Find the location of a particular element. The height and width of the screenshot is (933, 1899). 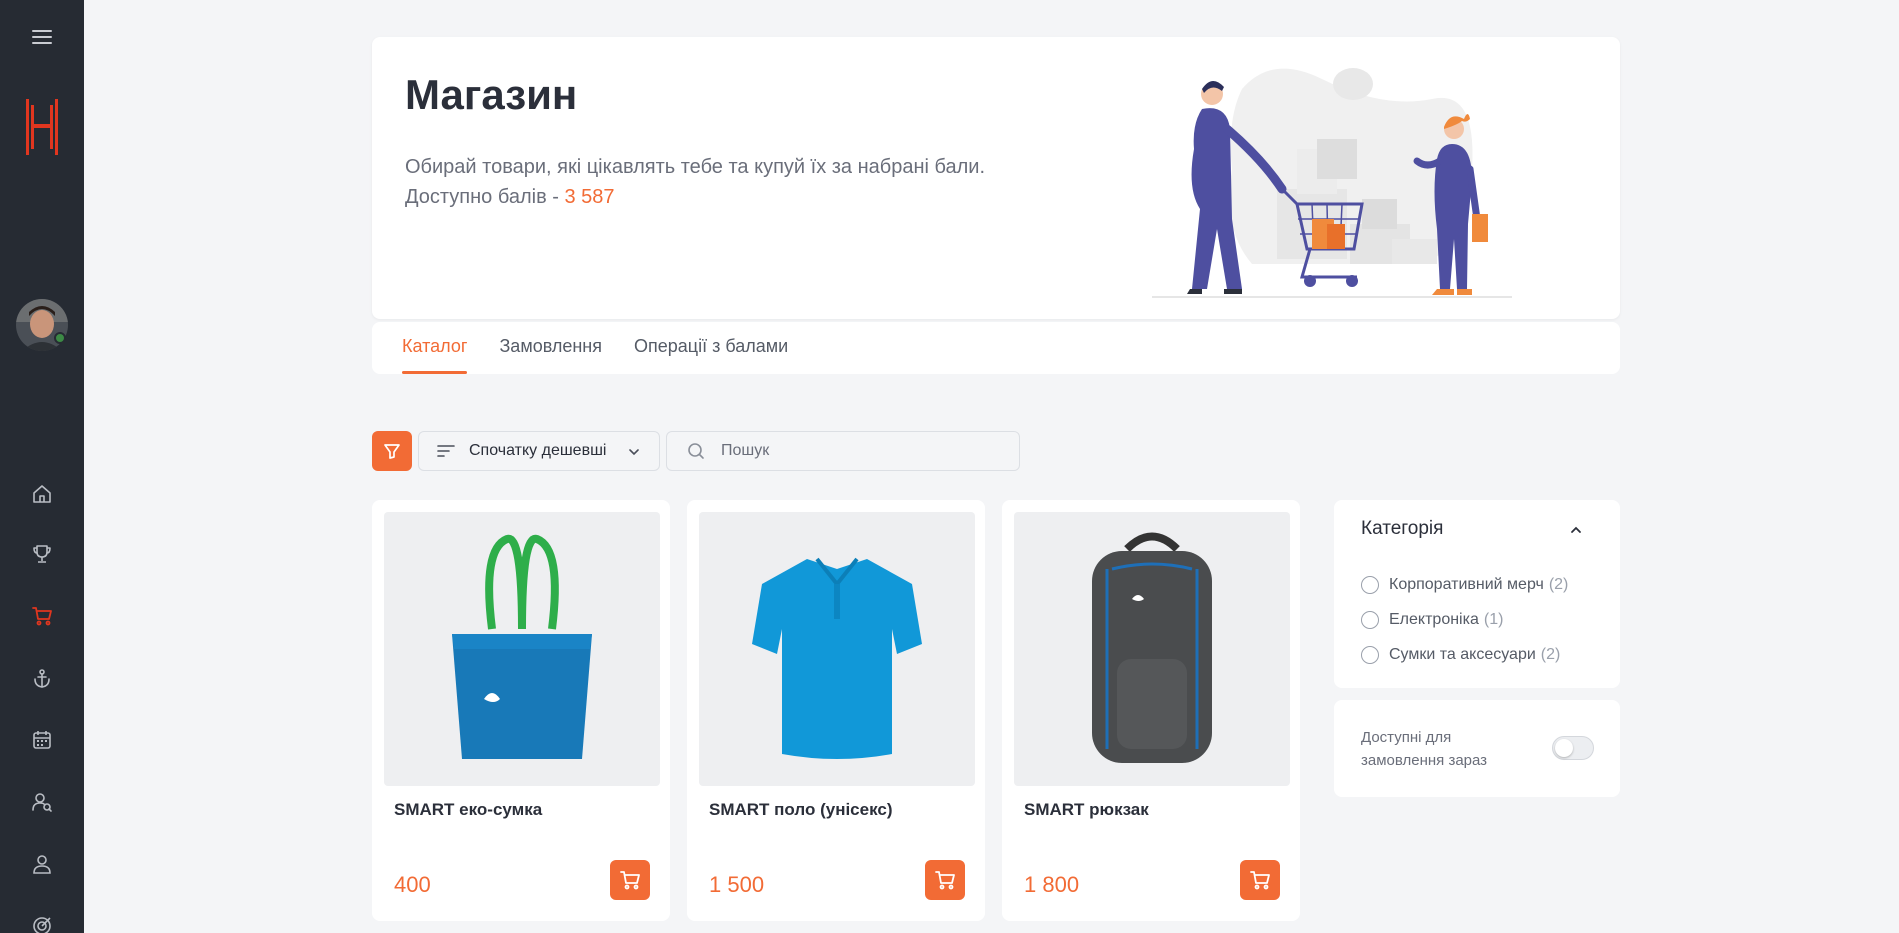

brand-logo-icon is located at coordinates (42, 127).